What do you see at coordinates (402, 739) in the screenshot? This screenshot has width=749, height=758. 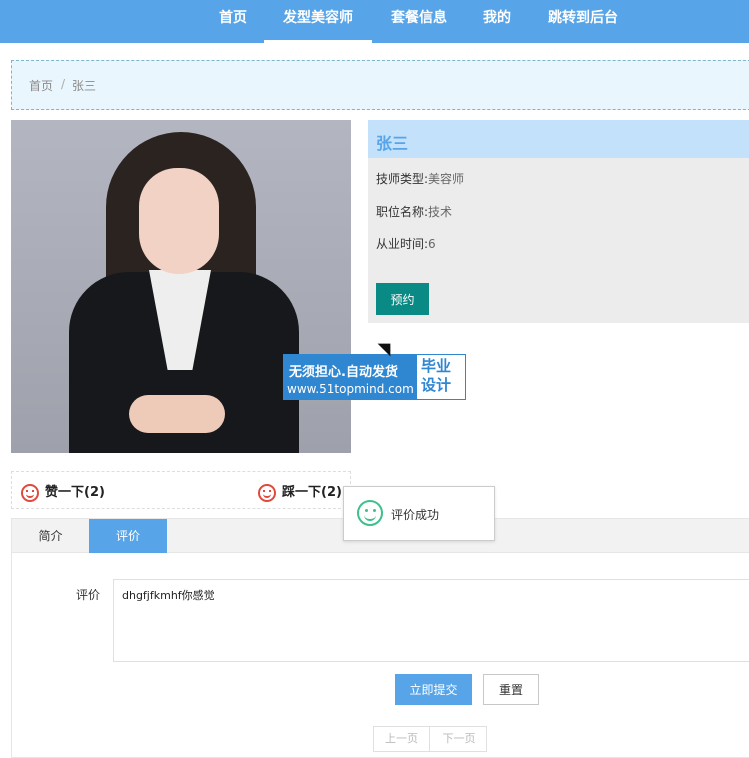 I see `prev-page-button: 上一页` at bounding box center [402, 739].